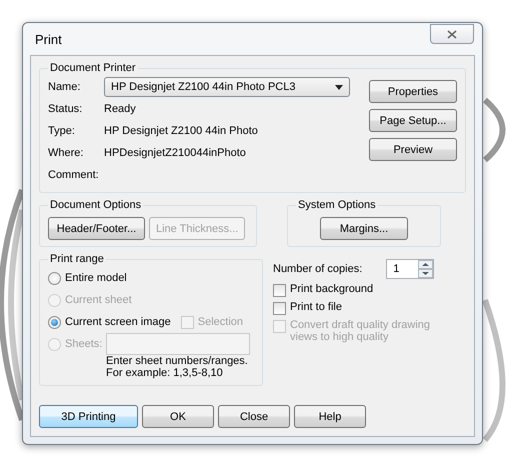 The image size is (507, 457). Describe the element at coordinates (254, 416) in the screenshot. I see `dialog-button: Close` at that location.